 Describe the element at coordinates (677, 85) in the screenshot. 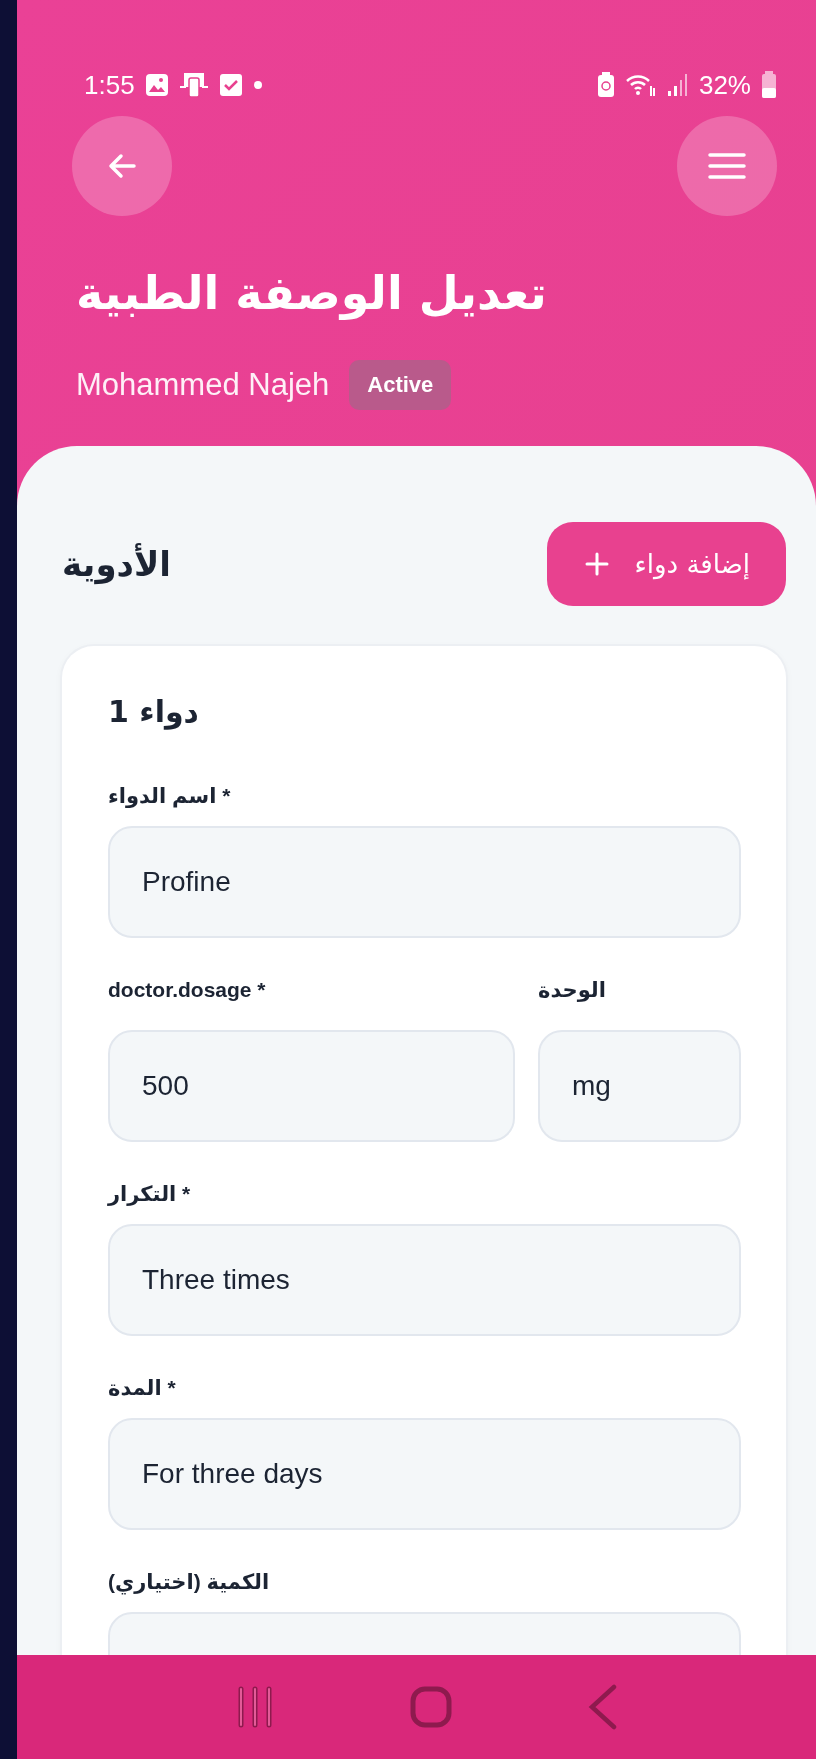

I see `signal-icon` at that location.